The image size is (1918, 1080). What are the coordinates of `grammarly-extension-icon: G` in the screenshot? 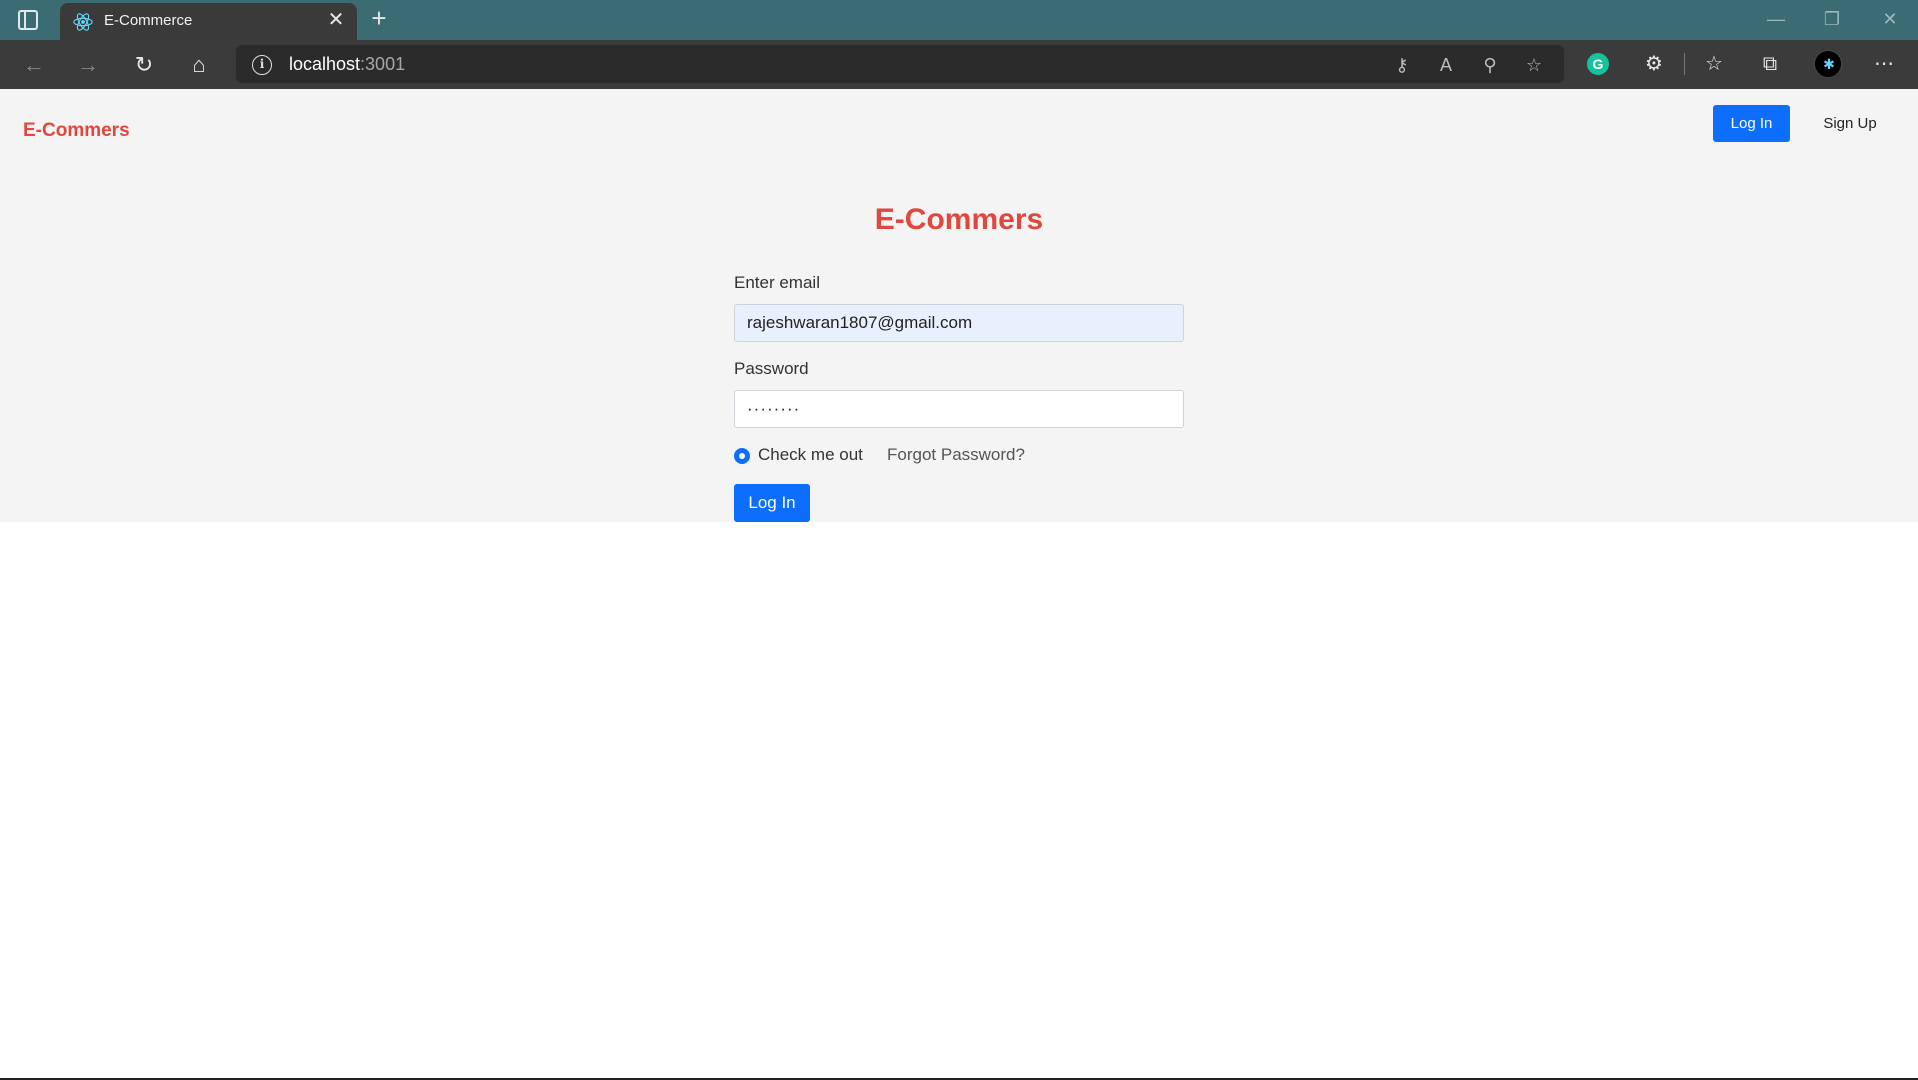 It's located at (1598, 64).